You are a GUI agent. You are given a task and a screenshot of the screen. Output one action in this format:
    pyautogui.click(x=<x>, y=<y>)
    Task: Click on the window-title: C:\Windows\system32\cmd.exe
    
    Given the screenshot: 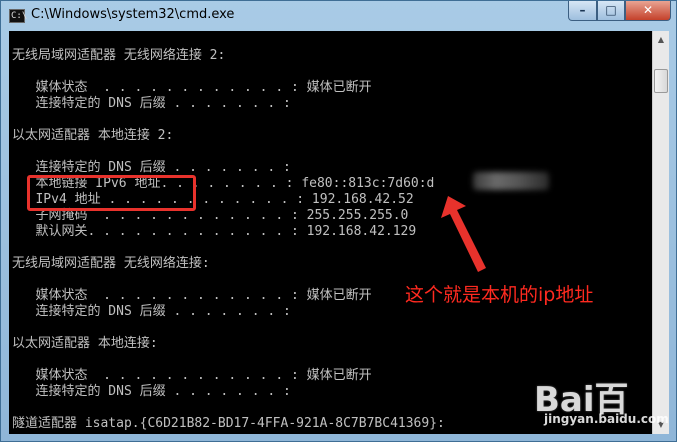 What is the action you would take?
    pyautogui.click(x=133, y=14)
    